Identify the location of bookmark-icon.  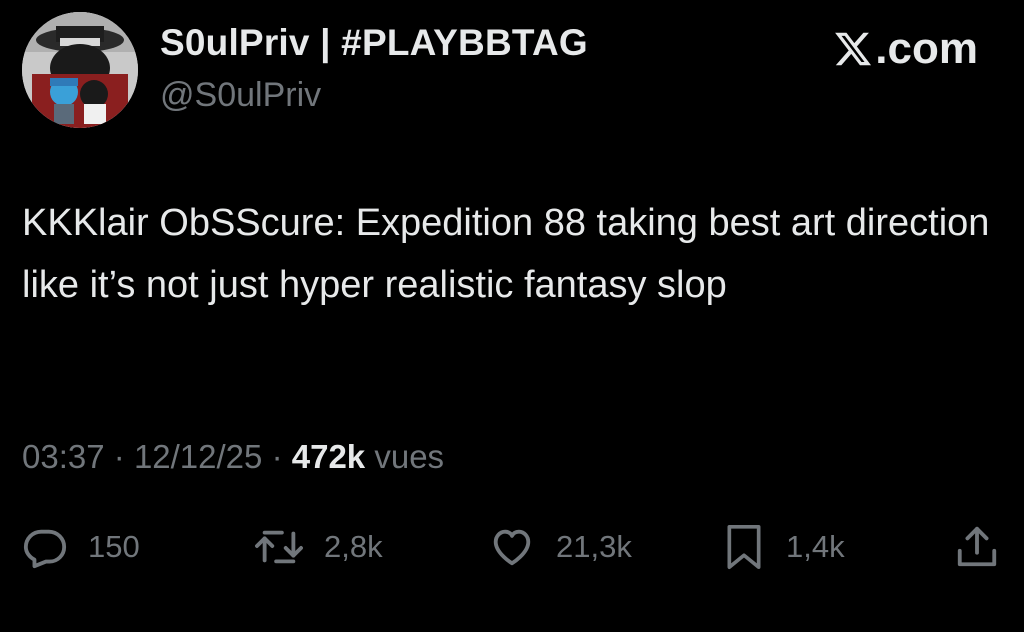
(744, 546).